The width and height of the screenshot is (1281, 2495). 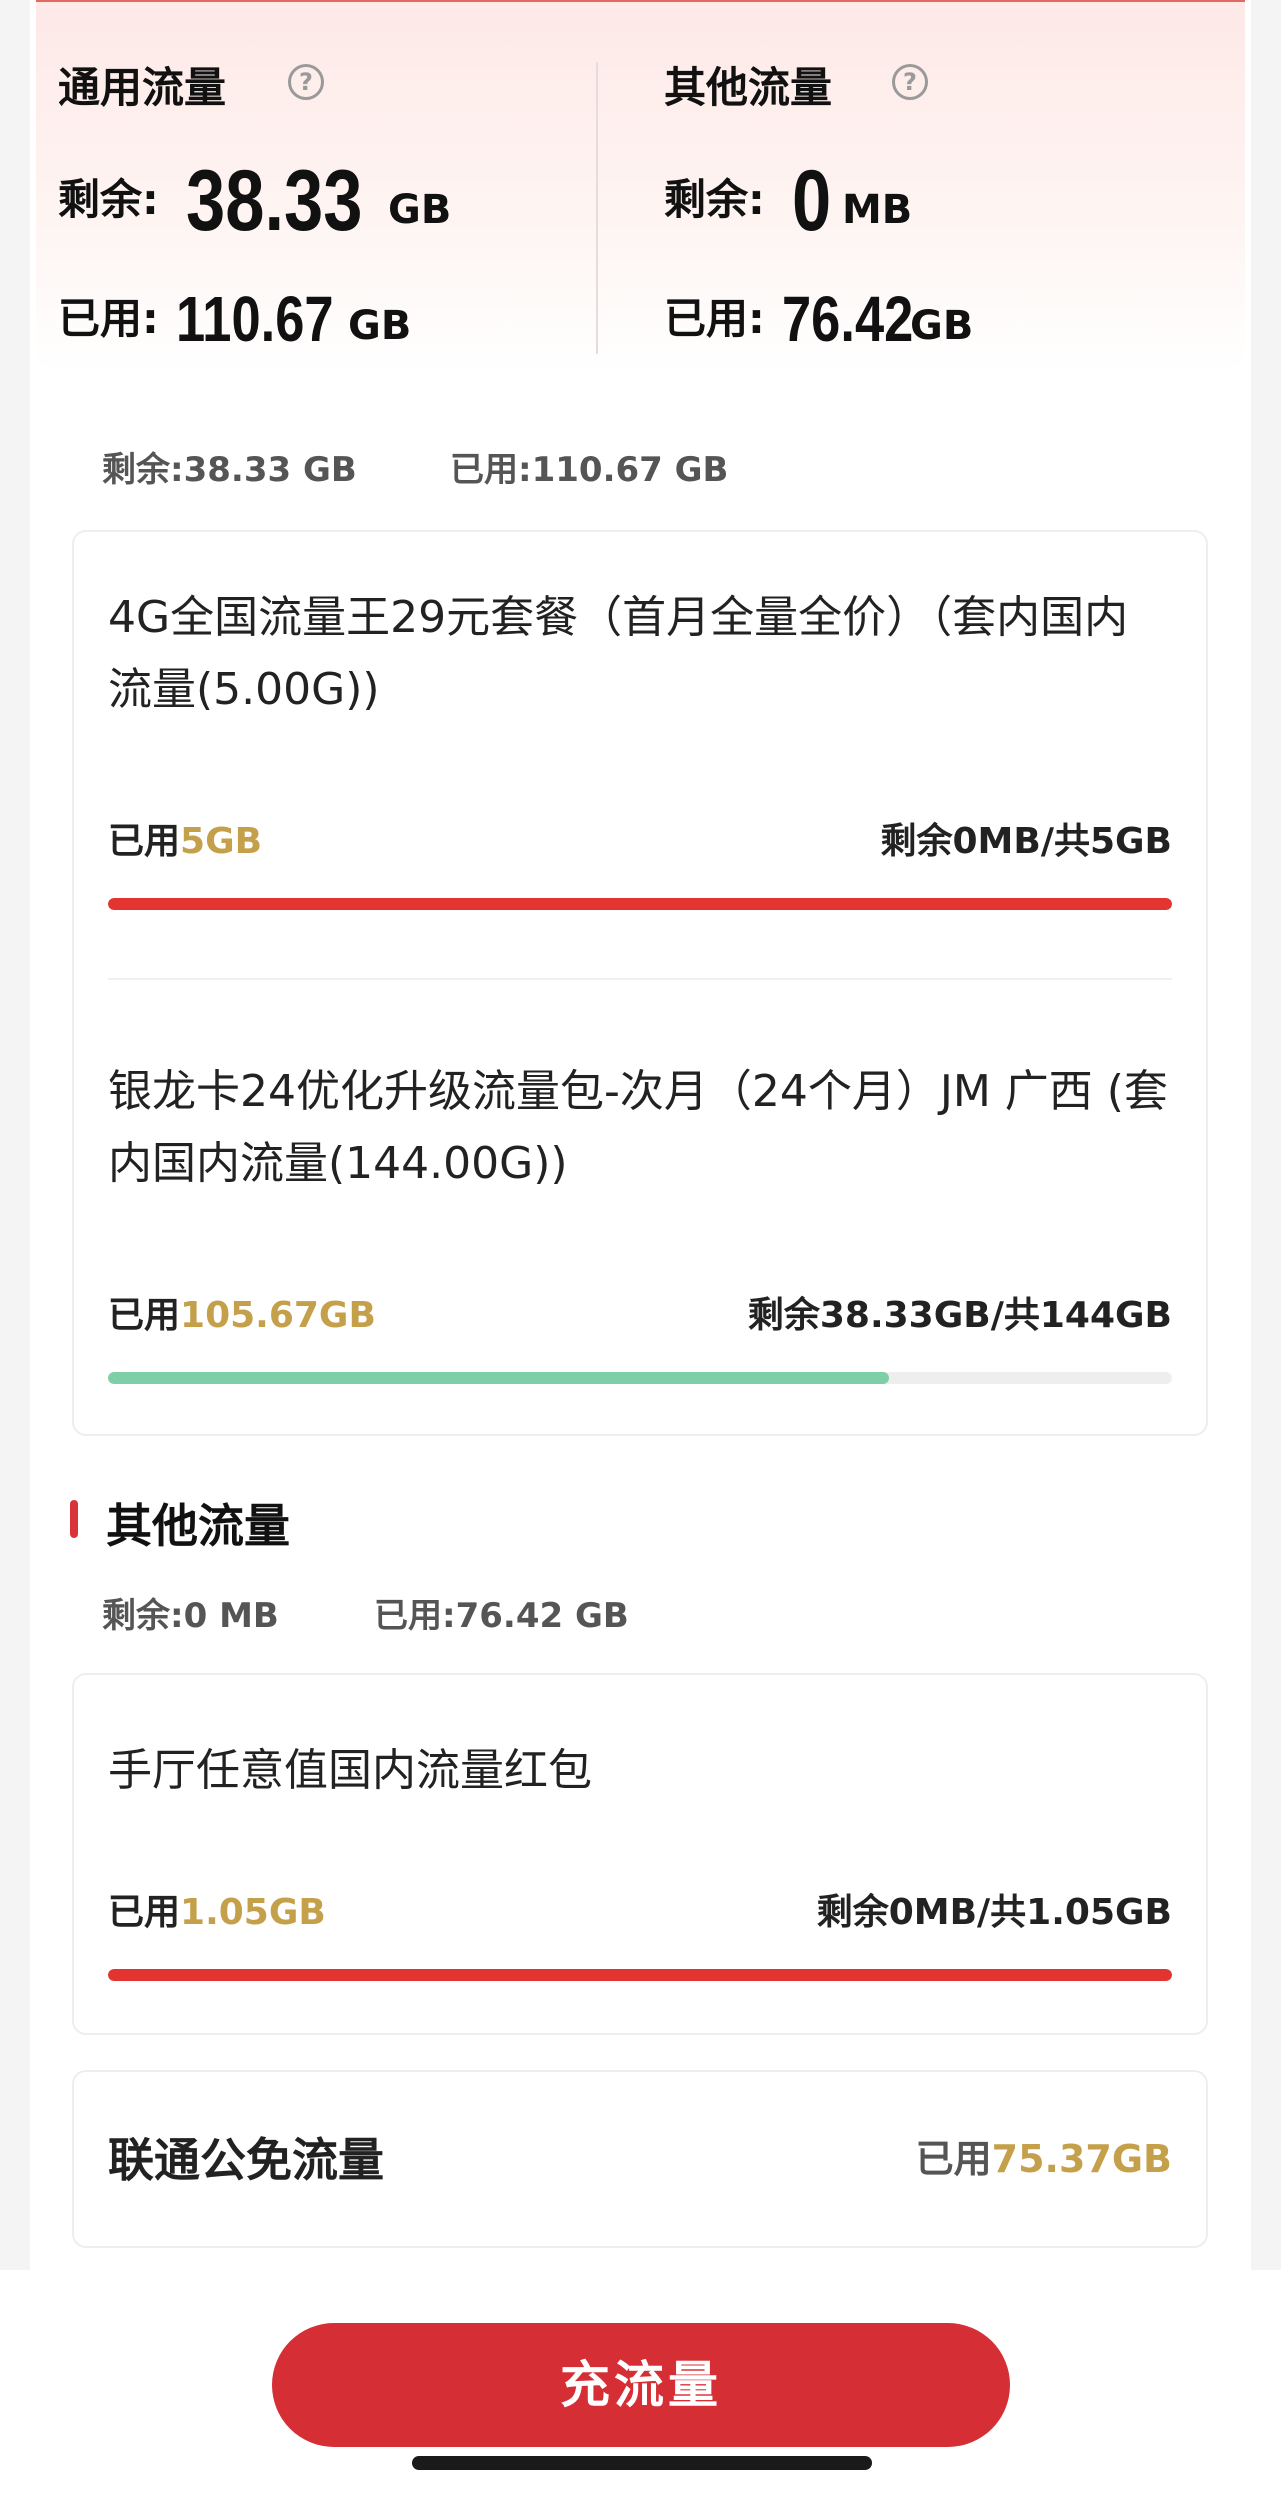 What do you see at coordinates (221, 841) in the screenshot?
I see `used-value: 5GB` at bounding box center [221, 841].